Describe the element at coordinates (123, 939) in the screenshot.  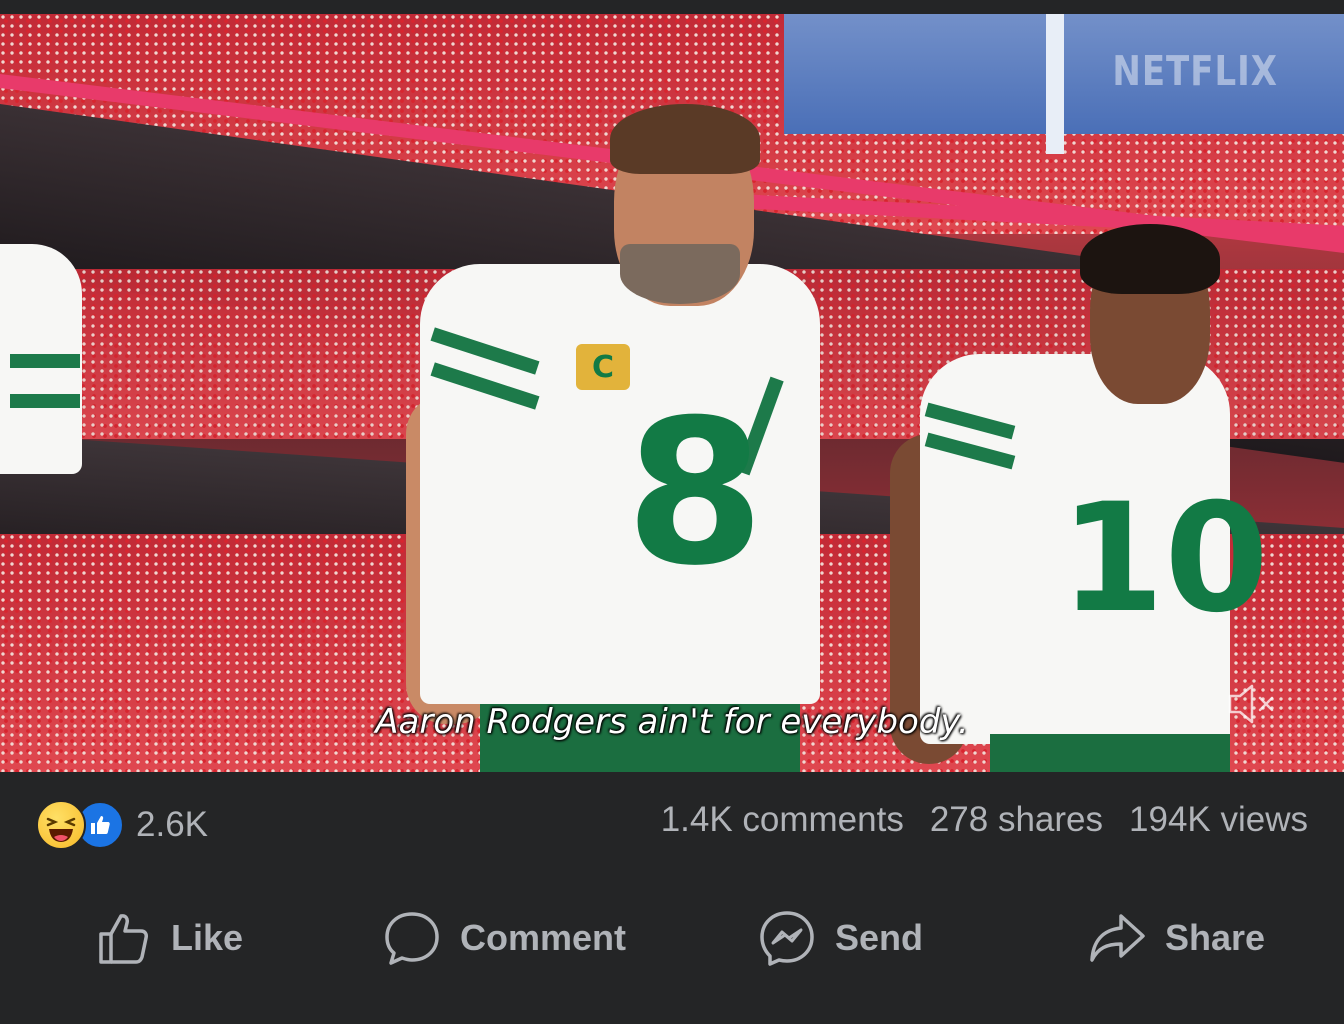
I see `thumbs-up-icon` at that location.